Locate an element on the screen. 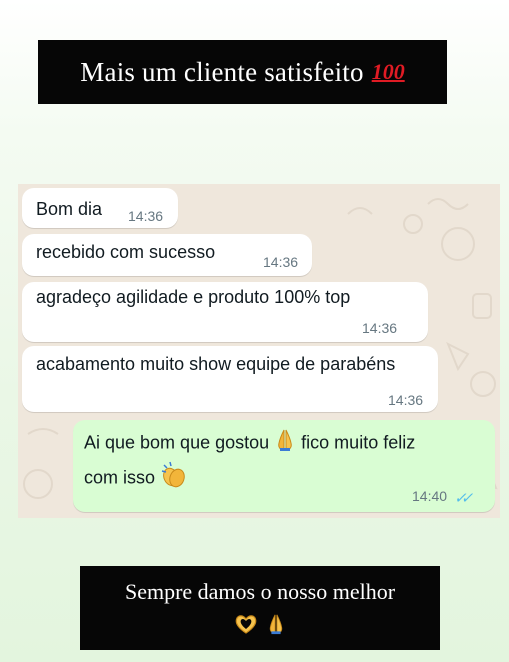  message-text: acabamento muito show equipe de parabéns is located at coordinates (216, 364).